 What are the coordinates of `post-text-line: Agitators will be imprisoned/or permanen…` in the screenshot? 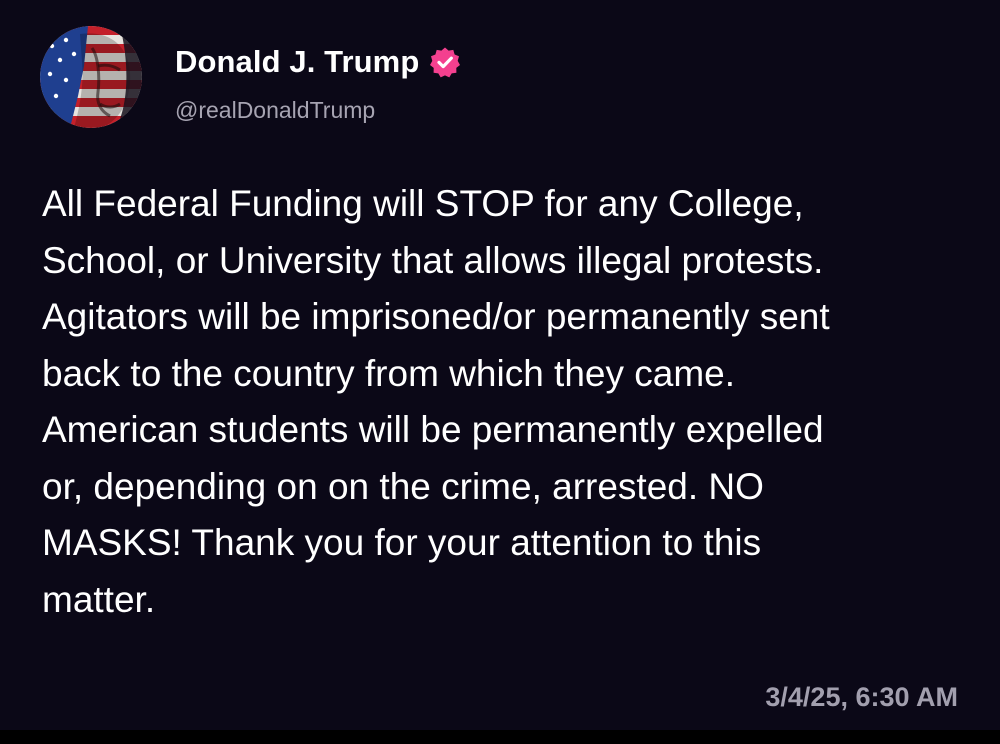 It's located at (436, 316).